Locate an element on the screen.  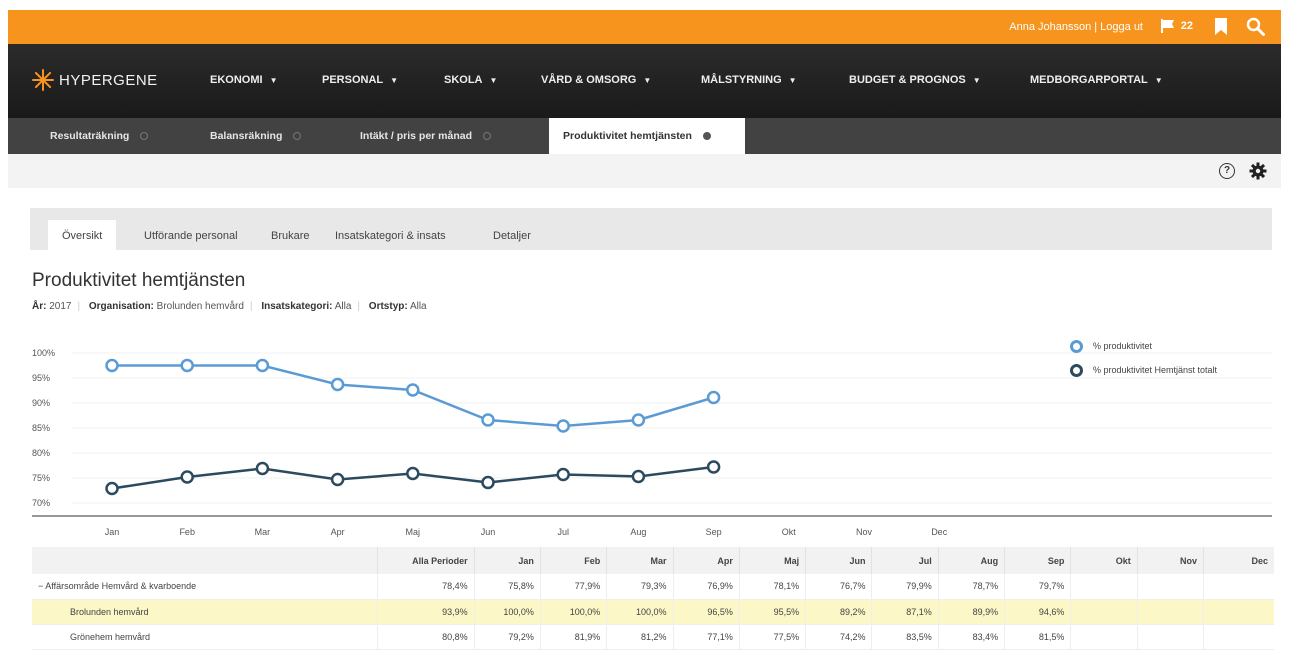
x-tick-label: Okt is located at coordinates (789, 532).